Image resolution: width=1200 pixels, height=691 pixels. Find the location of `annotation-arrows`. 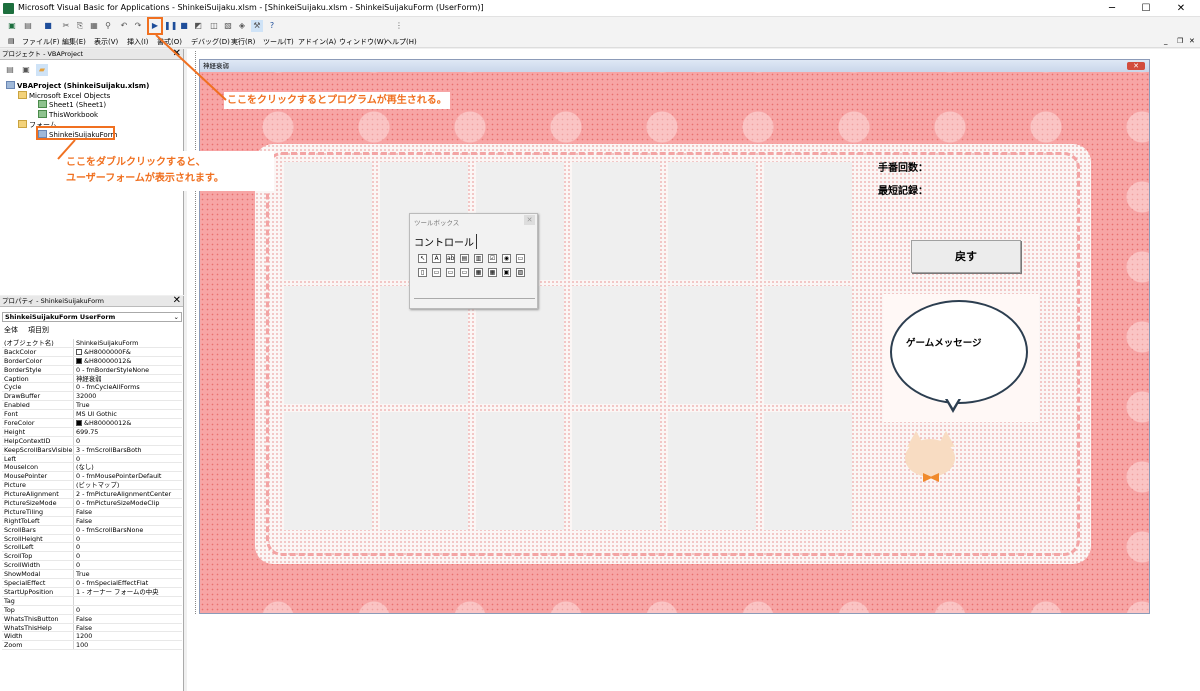

annotation-arrows is located at coordinates (142, 97).